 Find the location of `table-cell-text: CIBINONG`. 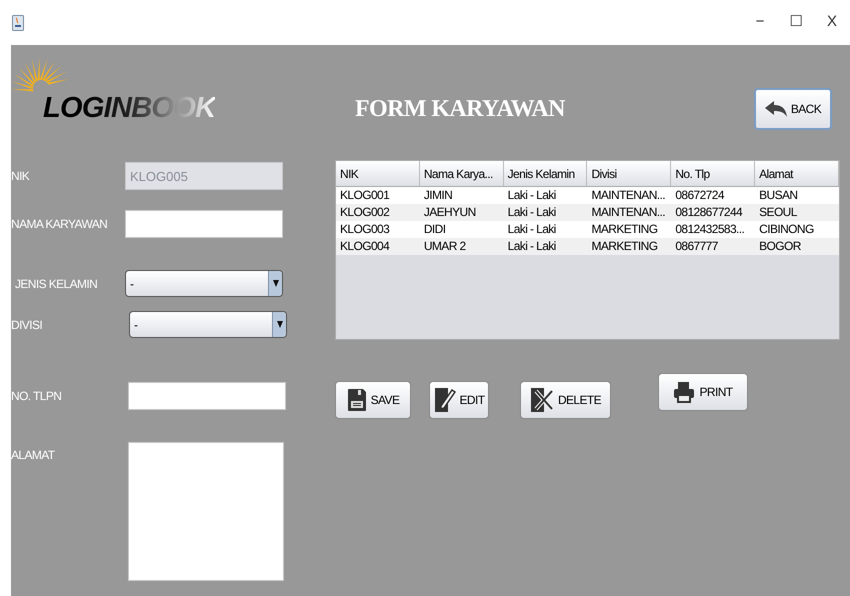

table-cell-text: CIBINONG is located at coordinates (786, 229).